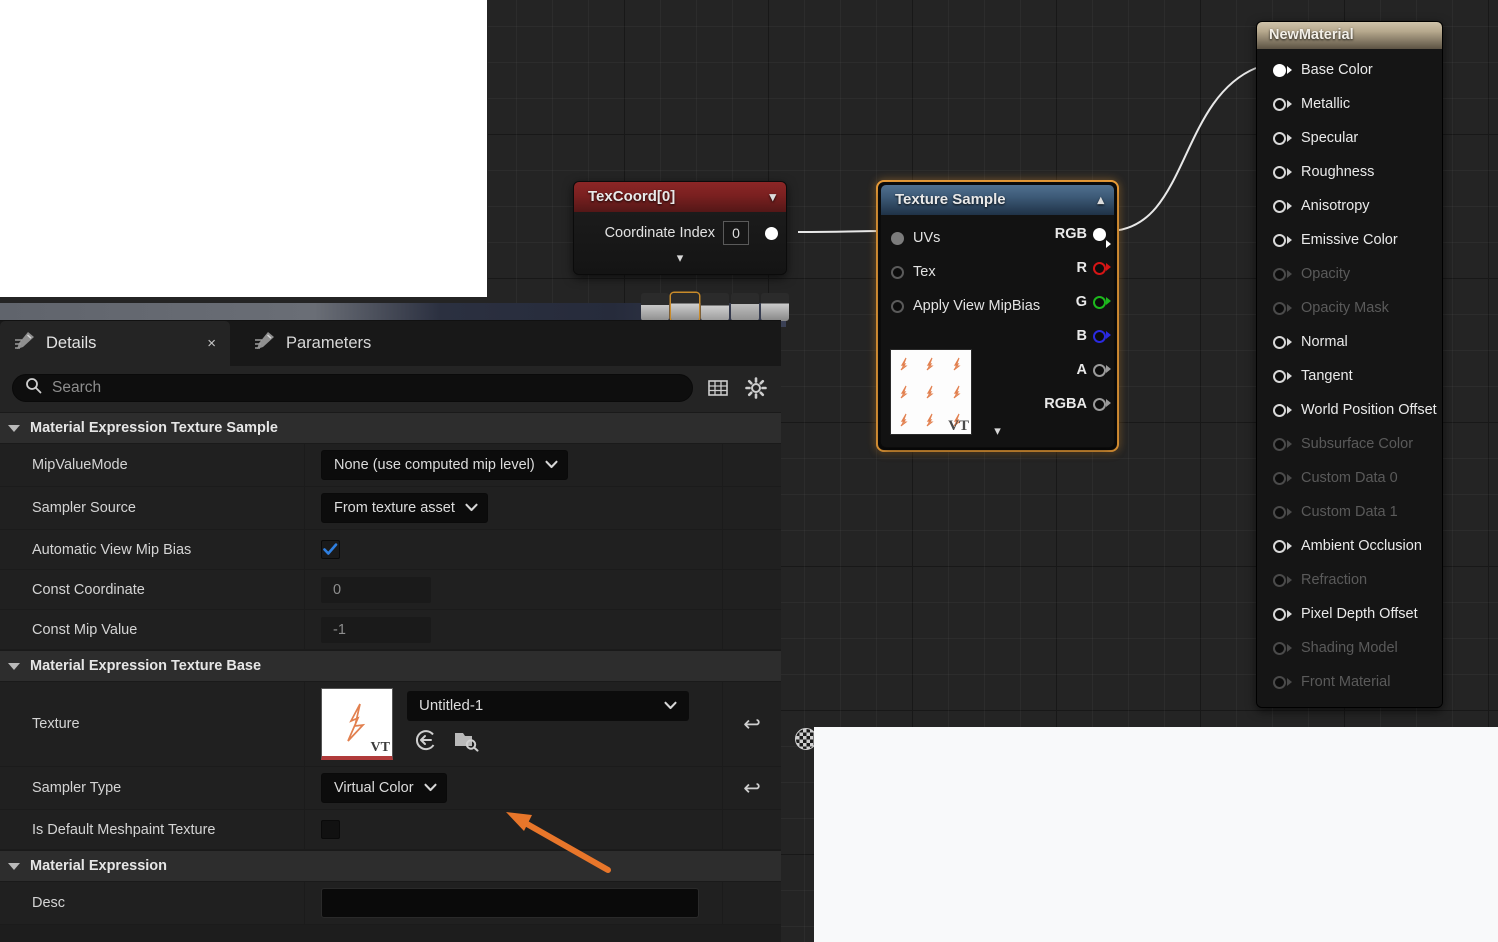  What do you see at coordinates (510, 903) in the screenshot?
I see `property-text-input` at bounding box center [510, 903].